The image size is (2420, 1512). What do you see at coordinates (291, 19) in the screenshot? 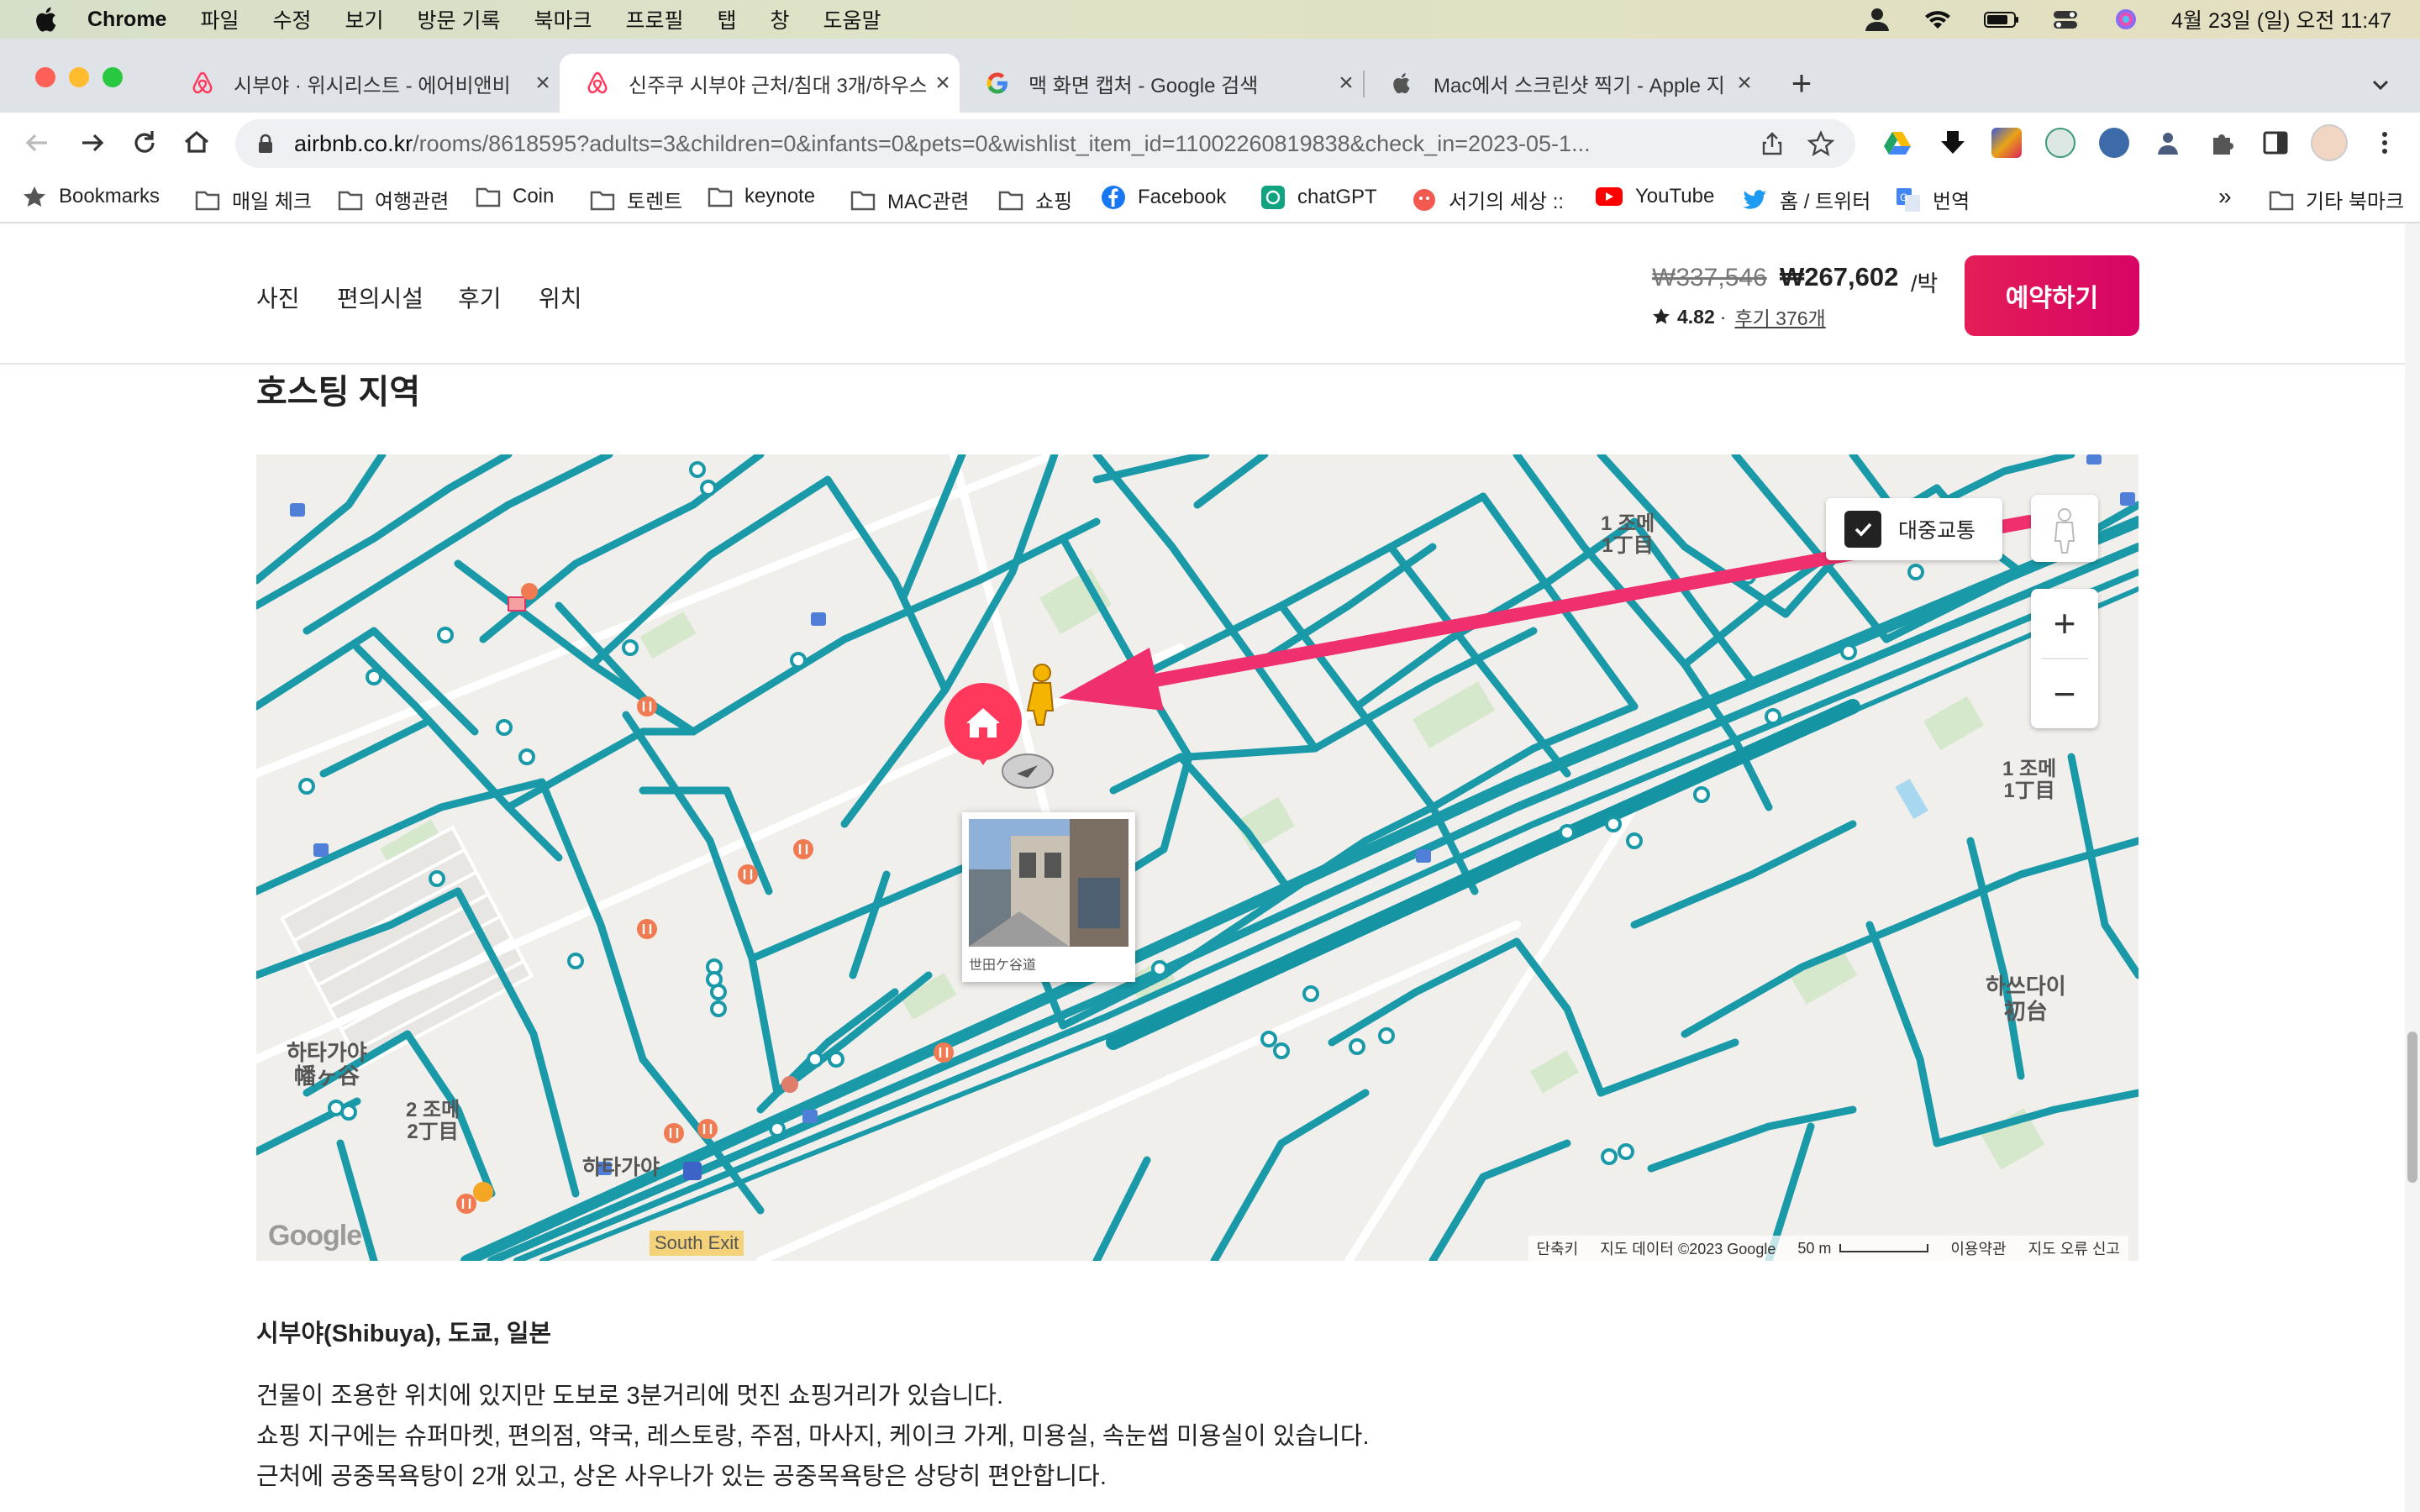
I see `menu-edit: 수정` at bounding box center [291, 19].